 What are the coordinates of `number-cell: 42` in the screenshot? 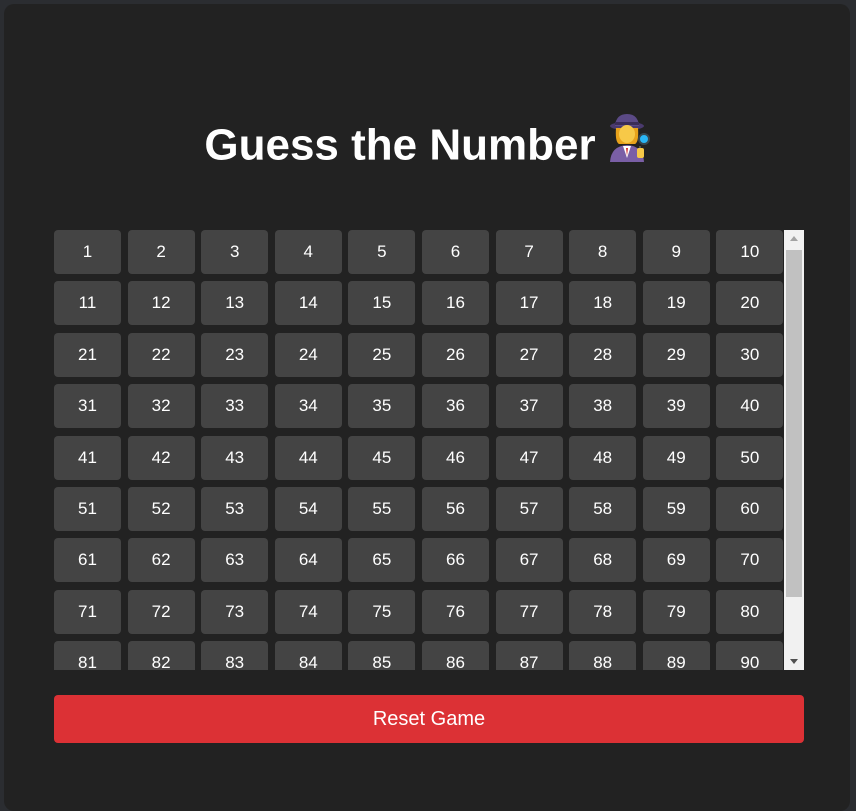 It's located at (161, 457).